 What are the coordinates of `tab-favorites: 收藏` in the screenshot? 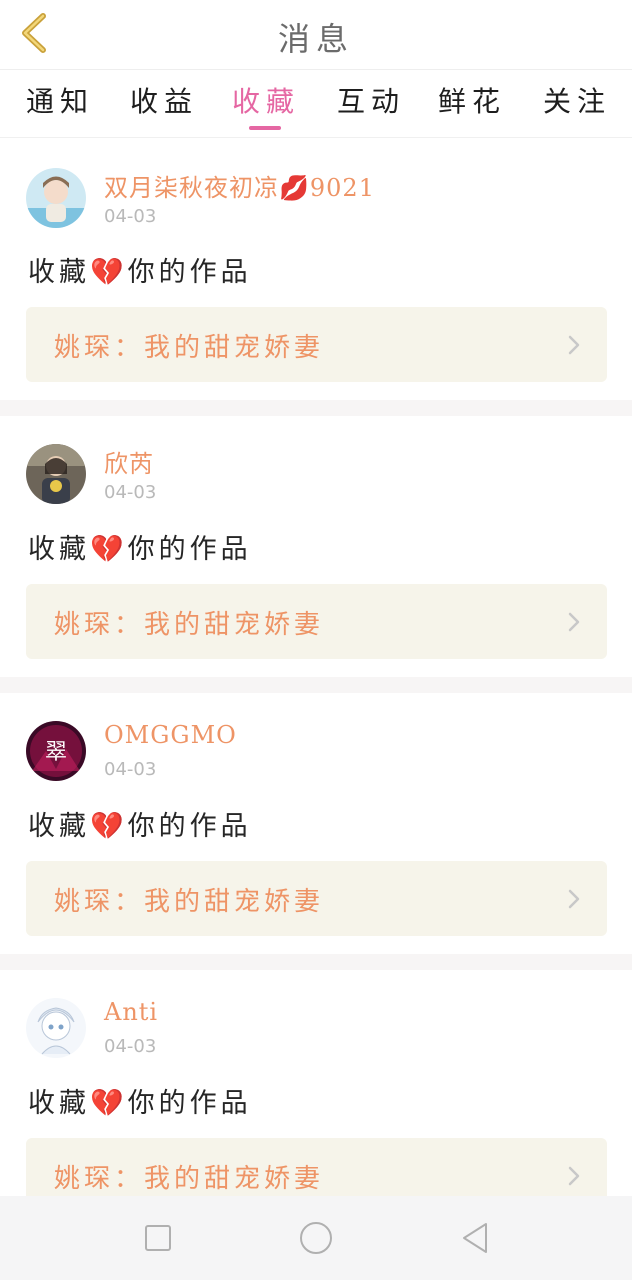 It's located at (266, 106).